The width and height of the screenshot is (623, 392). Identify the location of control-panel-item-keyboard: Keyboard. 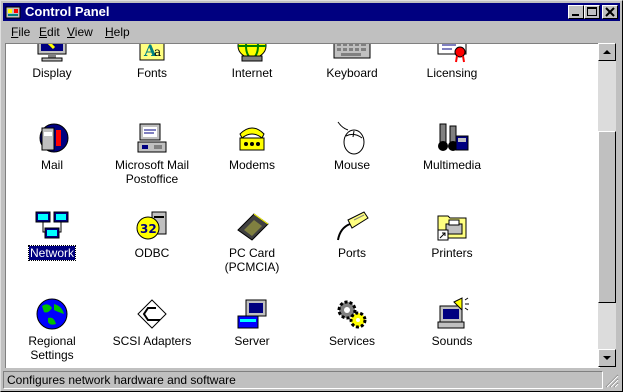
(352, 62).